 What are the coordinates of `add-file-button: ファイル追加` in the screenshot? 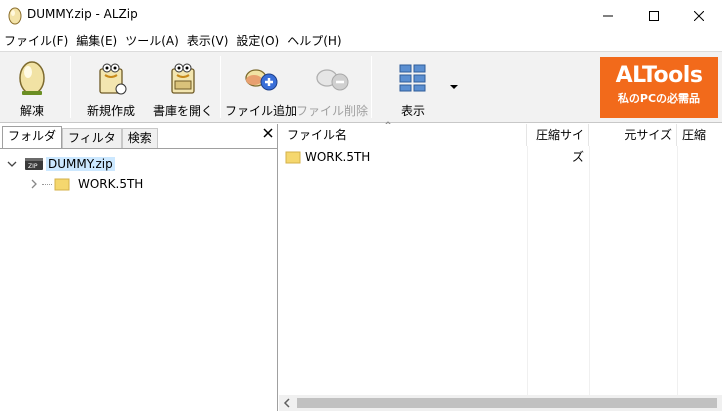 It's located at (261, 87).